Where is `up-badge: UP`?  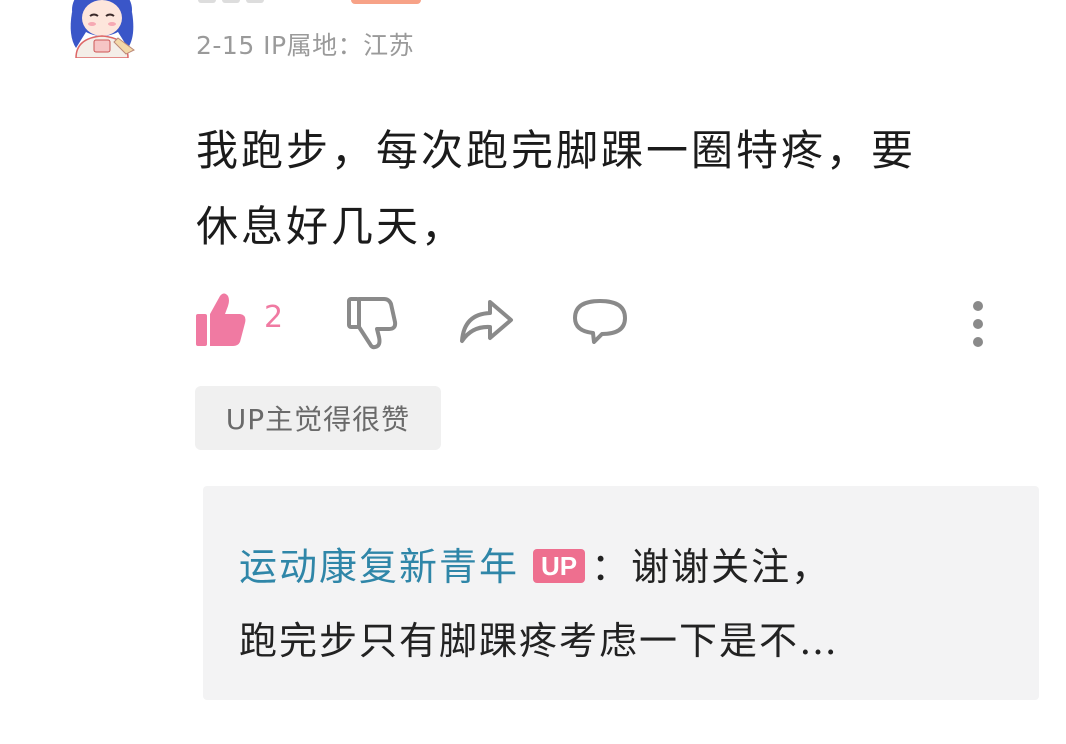
up-badge: UP is located at coordinates (559, 566).